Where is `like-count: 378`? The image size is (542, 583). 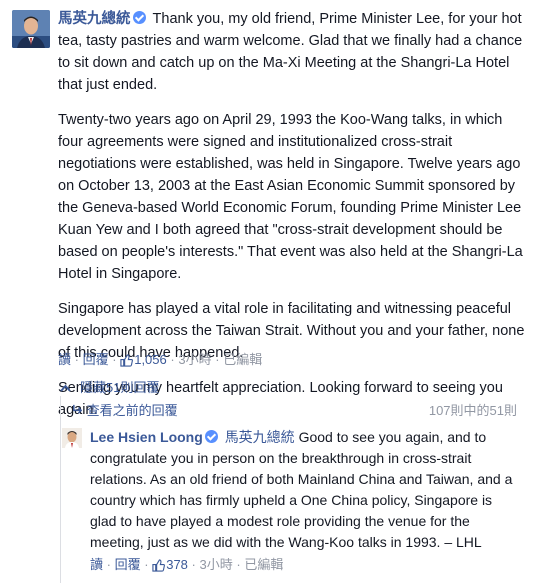 like-count: 378 is located at coordinates (177, 564).